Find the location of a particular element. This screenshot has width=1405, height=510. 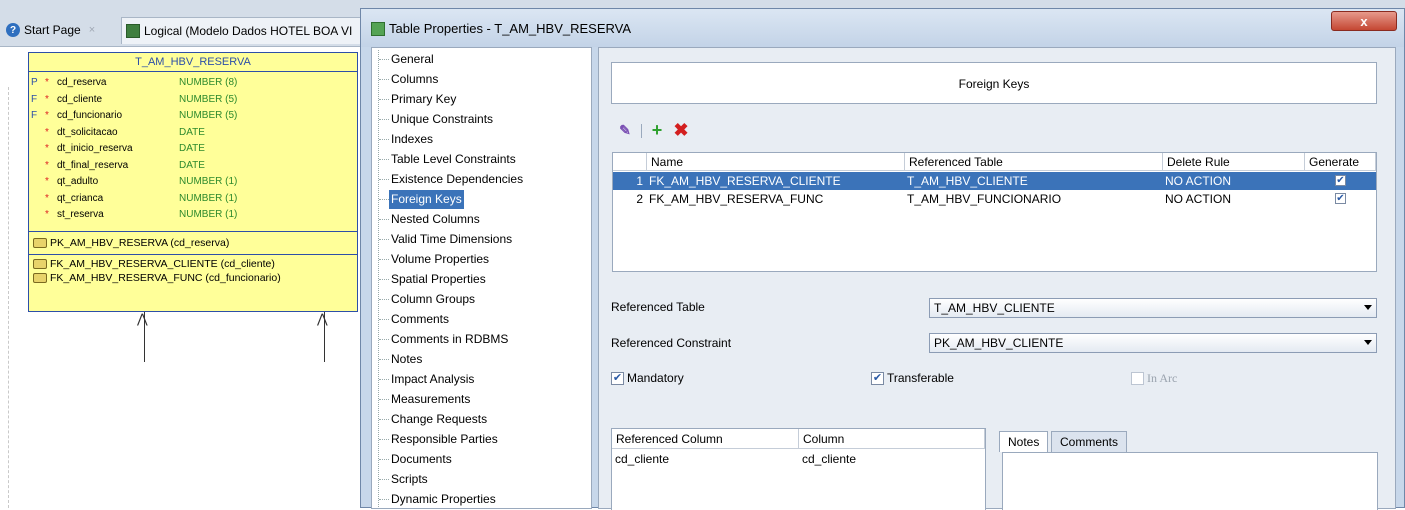

nav-item-impact-analysis: Impact Analysis is located at coordinates (481, 379).